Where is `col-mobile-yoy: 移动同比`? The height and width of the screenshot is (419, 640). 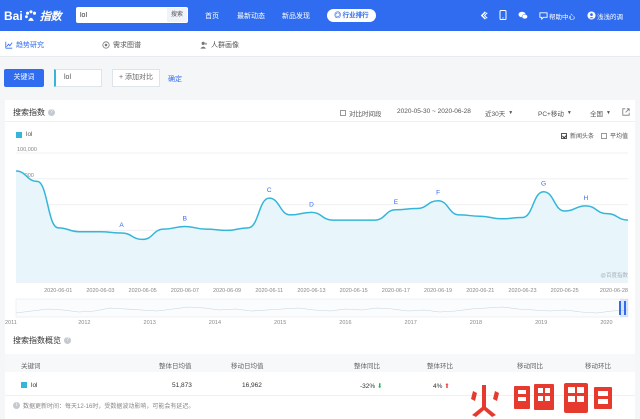
col-mobile-yoy: 移动同比 is located at coordinates (530, 366).